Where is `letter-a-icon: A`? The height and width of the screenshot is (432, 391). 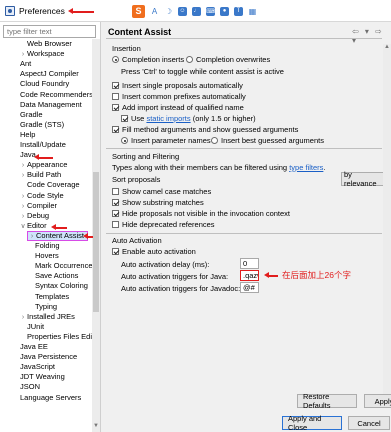
letter-a-icon: A is located at coordinates (154, 11).